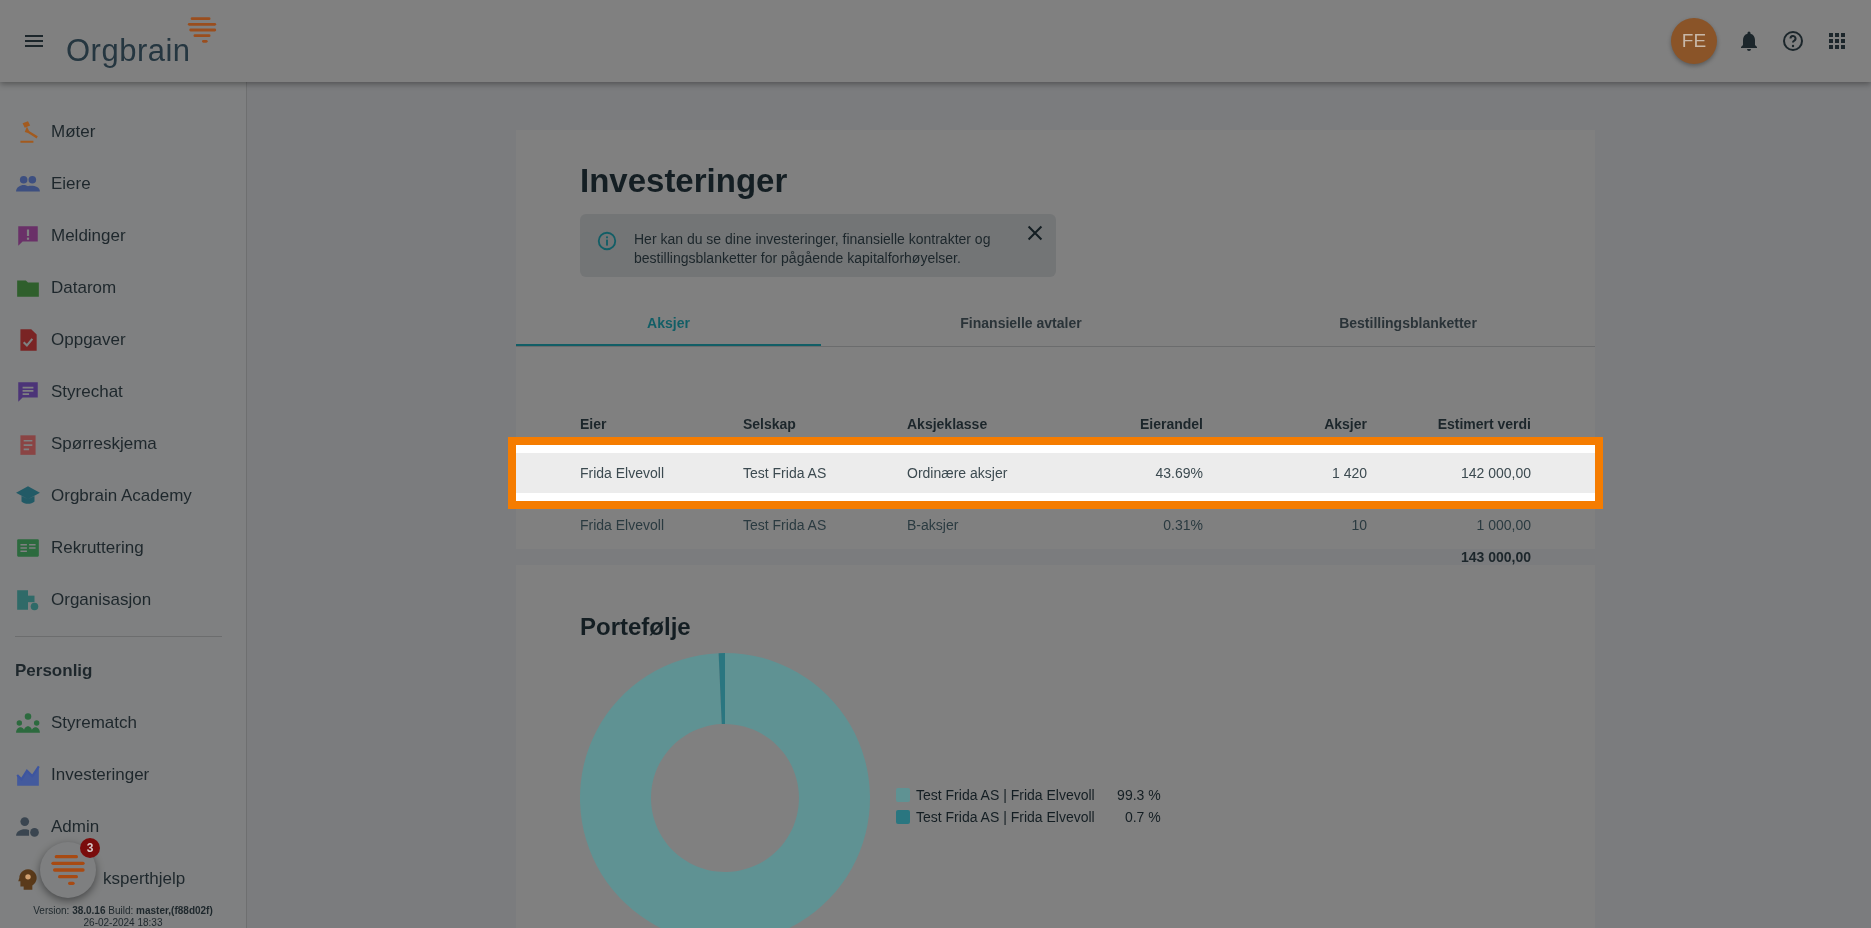  I want to click on table-cell-text: 1 420, so click(1348, 473).